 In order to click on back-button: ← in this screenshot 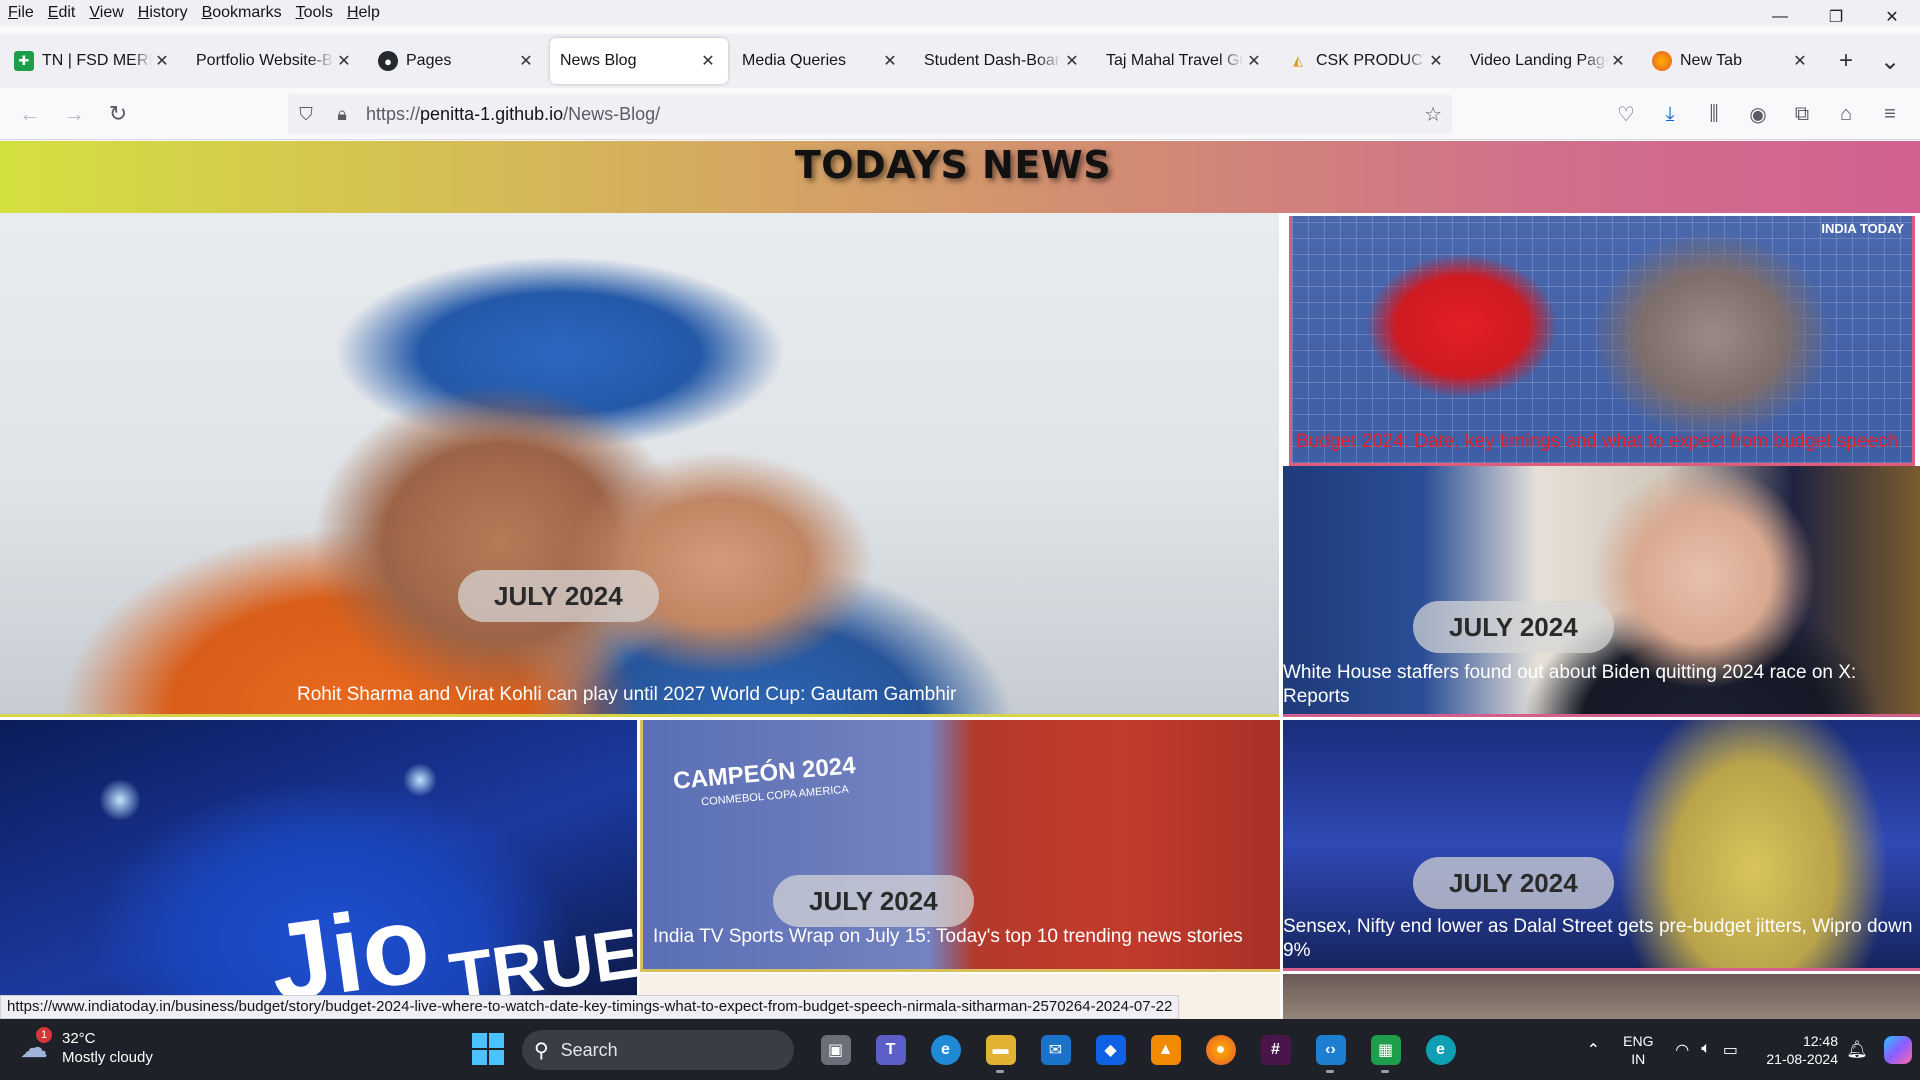, I will do `click(30, 114)`.